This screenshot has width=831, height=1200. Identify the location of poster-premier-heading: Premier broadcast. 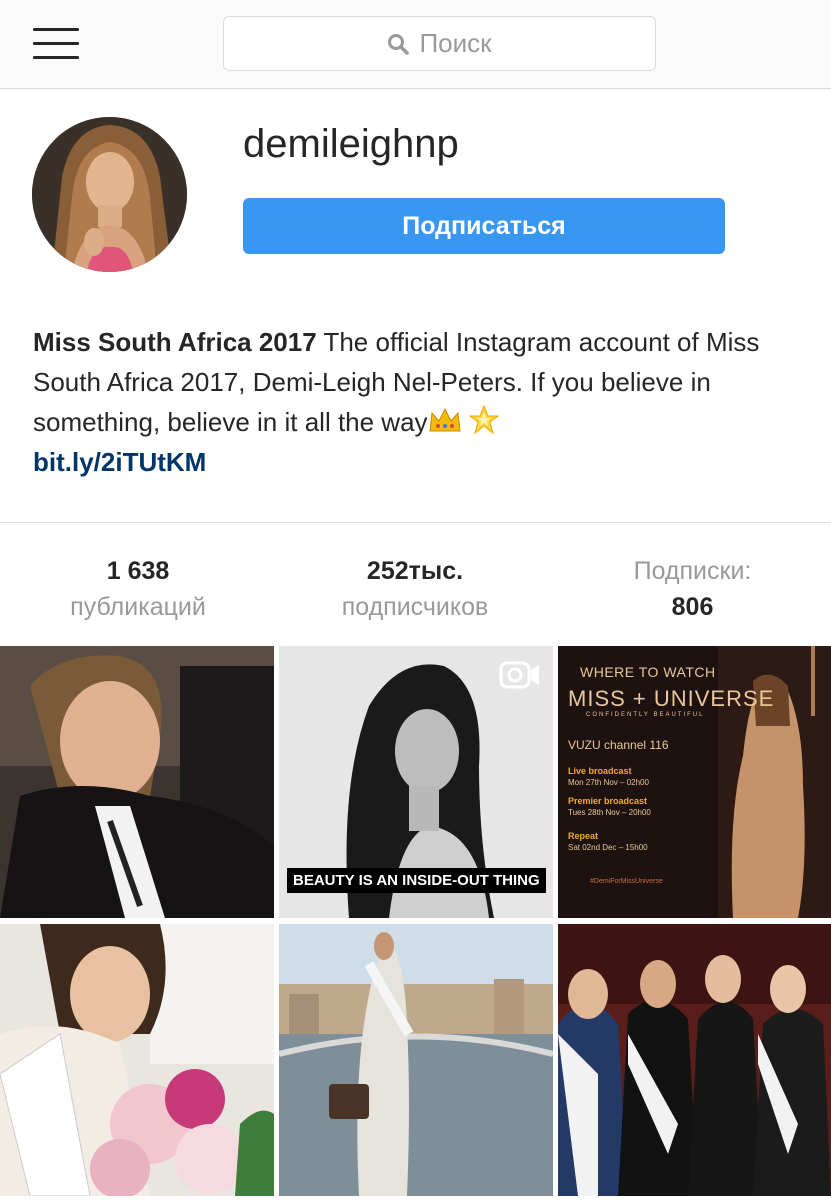
(608, 801).